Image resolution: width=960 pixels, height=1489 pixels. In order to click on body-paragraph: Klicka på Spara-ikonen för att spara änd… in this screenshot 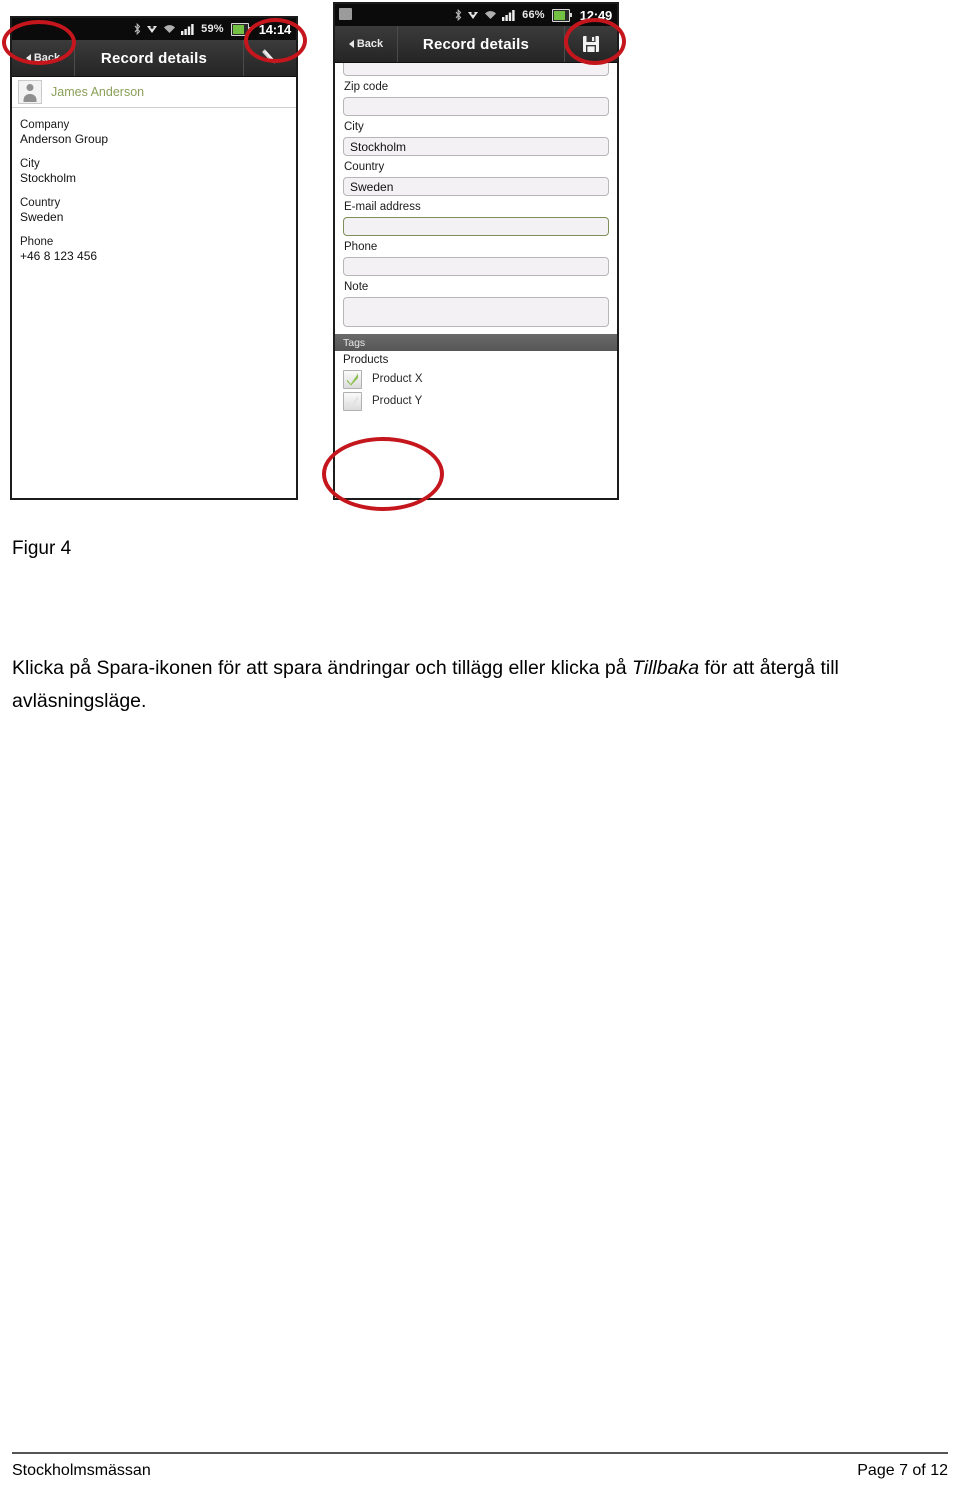, I will do `click(477, 685)`.